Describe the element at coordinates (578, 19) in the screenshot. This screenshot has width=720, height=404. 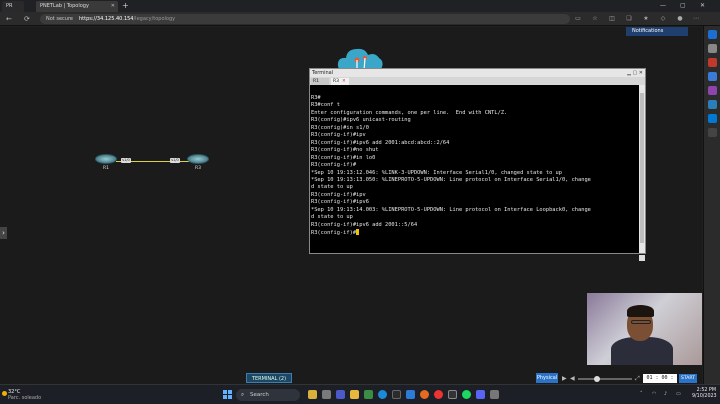
I see `tab-search-icon: ▭` at that location.